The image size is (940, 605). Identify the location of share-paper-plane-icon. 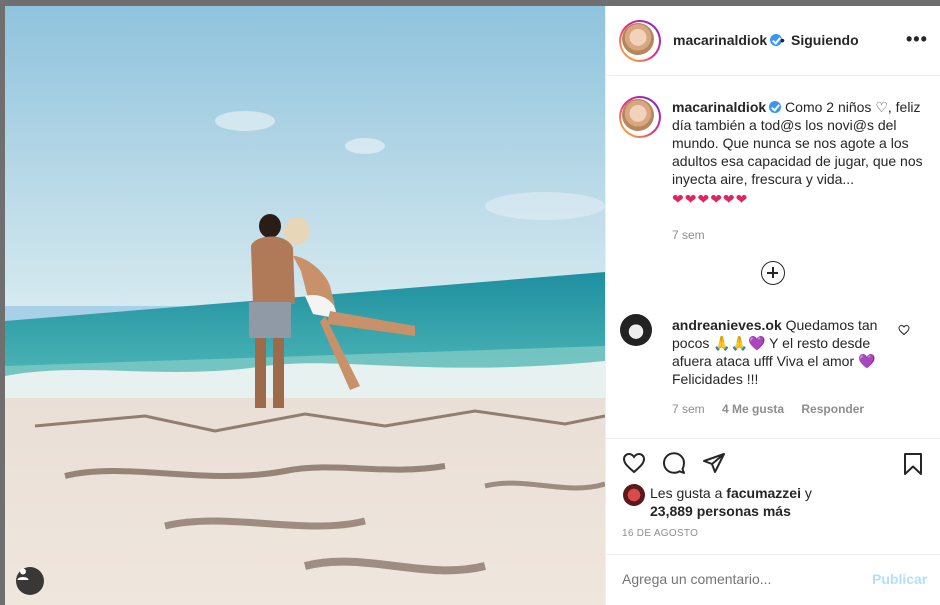
(714, 463).